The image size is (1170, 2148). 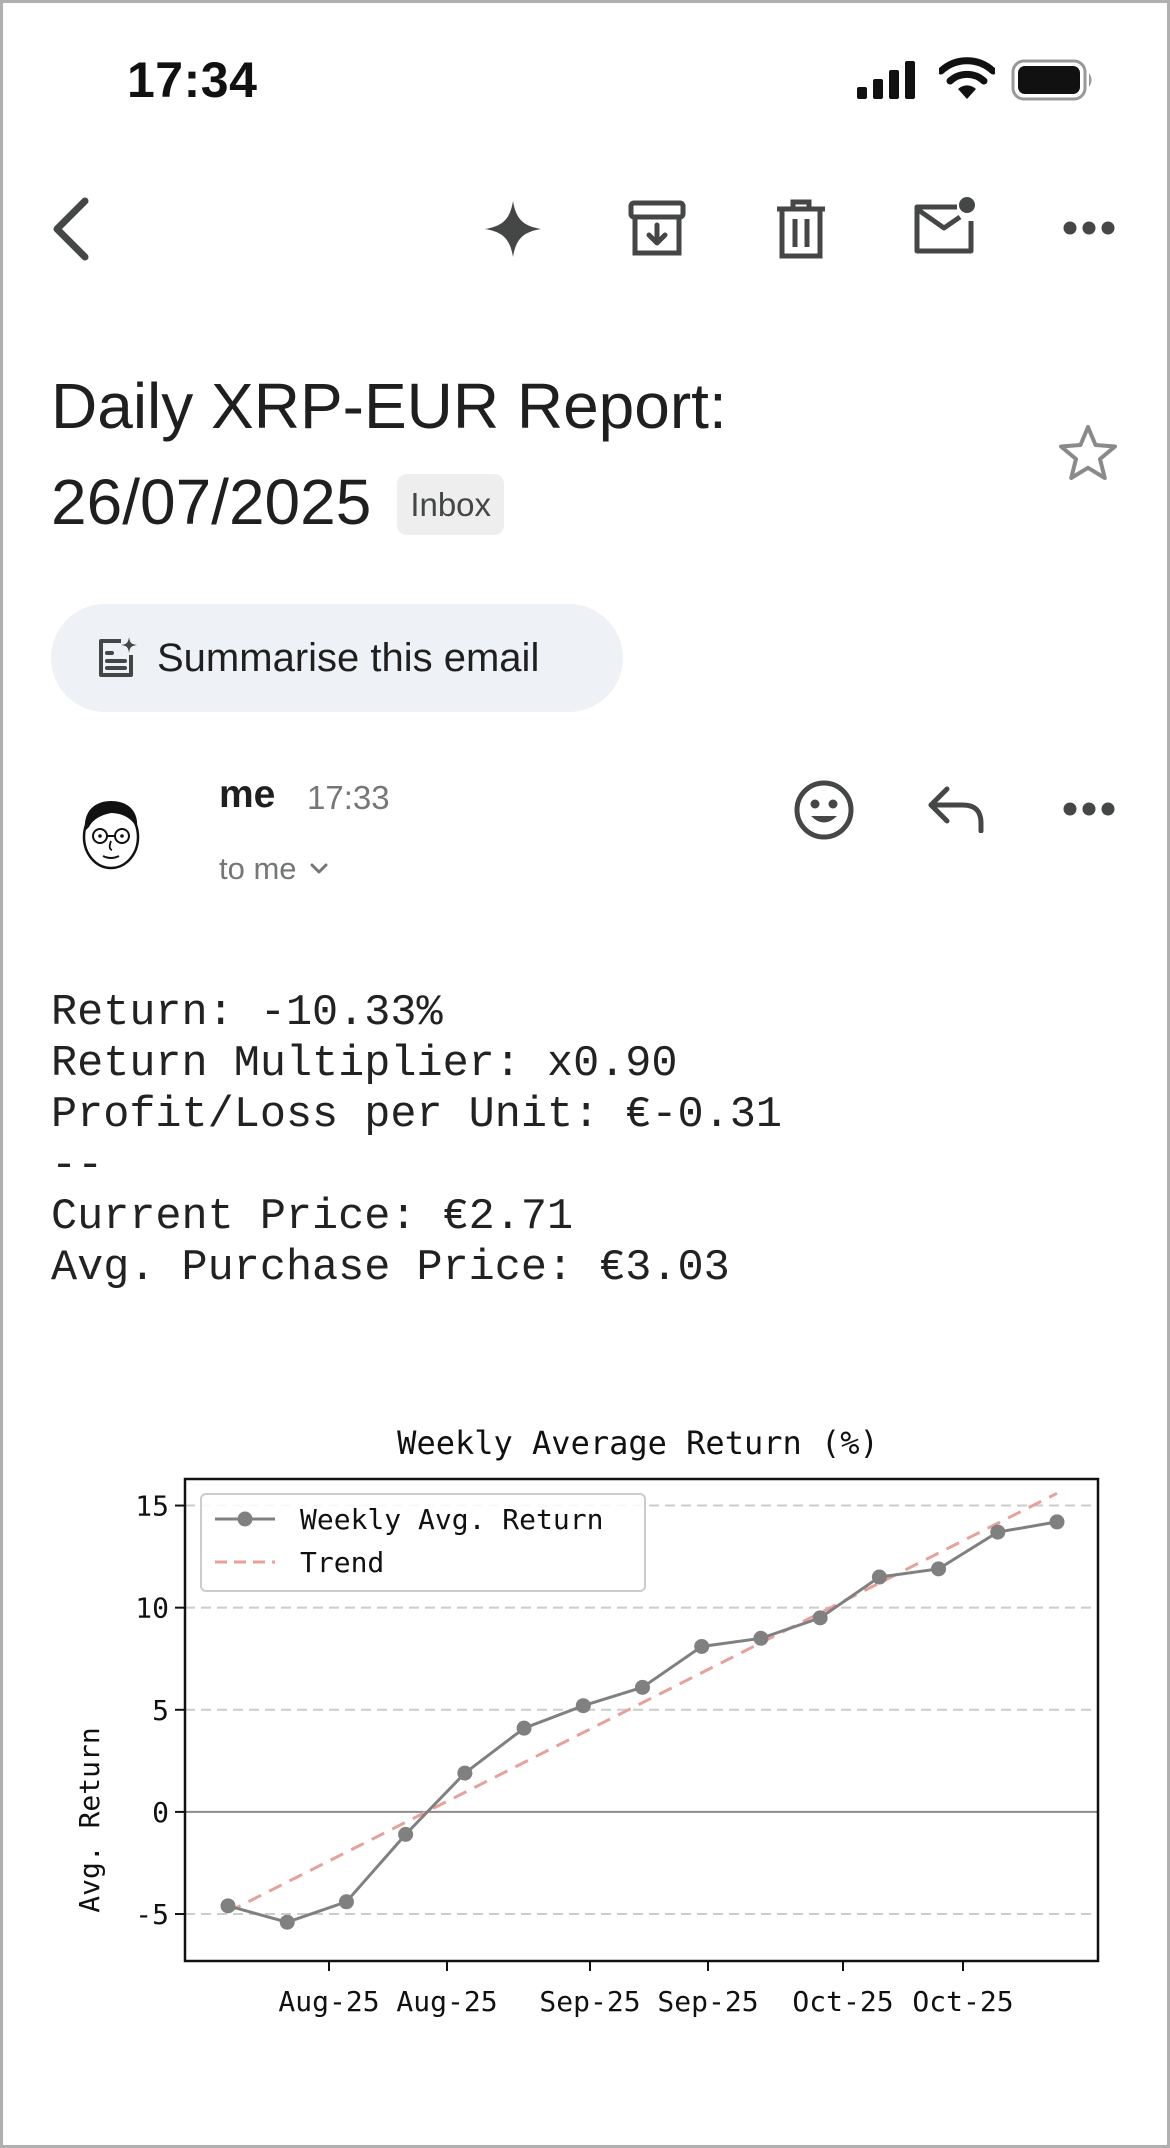 I want to click on chevron-down-icon, so click(x=319, y=868).